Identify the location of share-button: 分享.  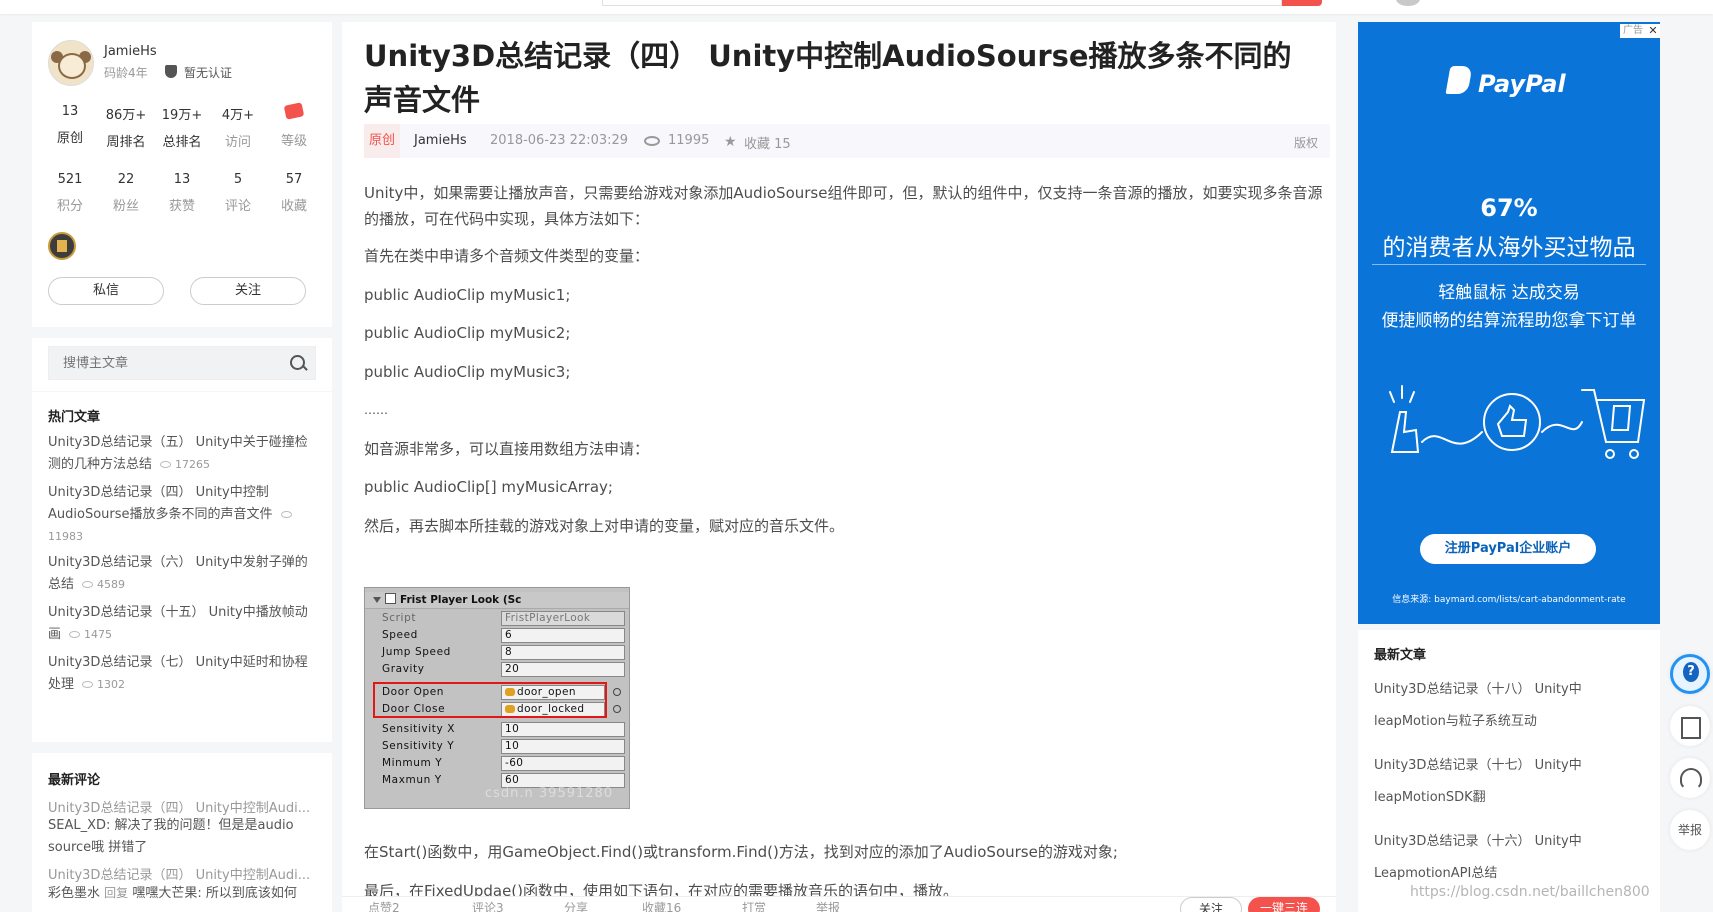
(576, 905).